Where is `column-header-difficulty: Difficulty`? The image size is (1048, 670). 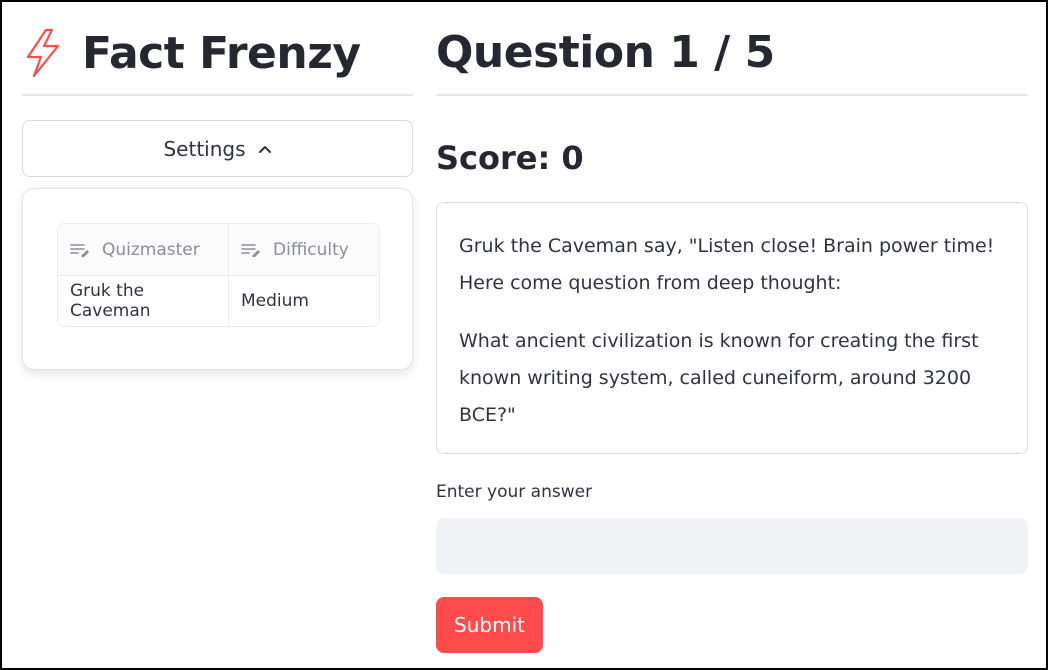 column-header-difficulty: Difficulty is located at coordinates (304, 249).